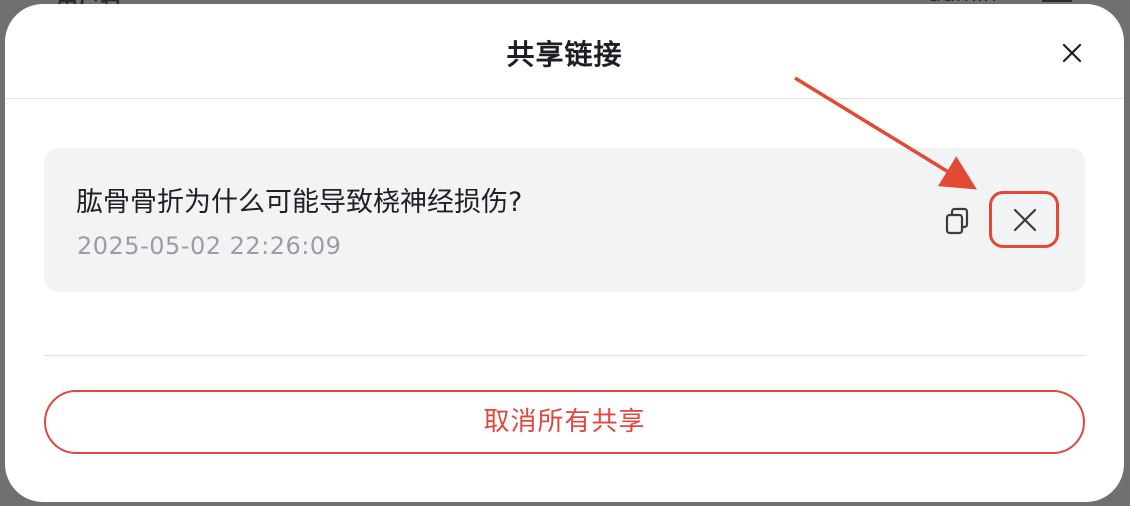 The height and width of the screenshot is (506, 1130). I want to click on delete-share-button, so click(1024, 219).